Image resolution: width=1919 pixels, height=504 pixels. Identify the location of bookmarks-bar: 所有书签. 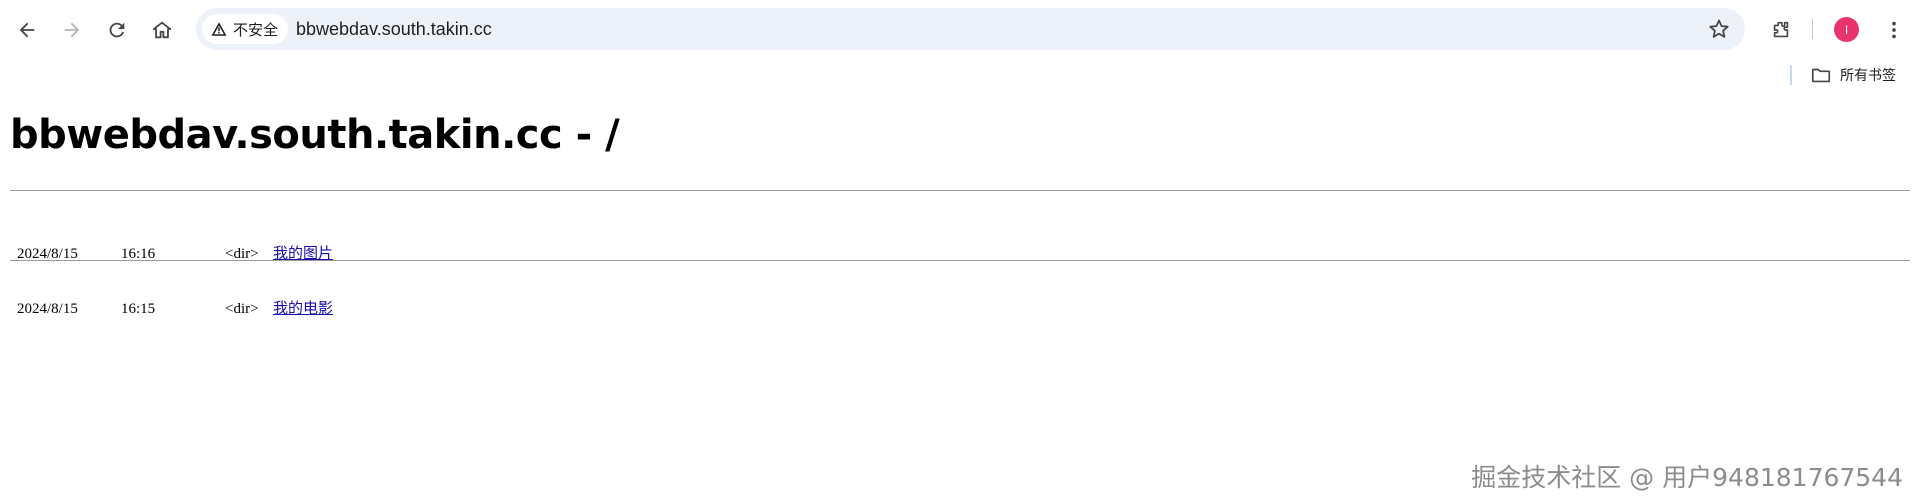
(959, 76).